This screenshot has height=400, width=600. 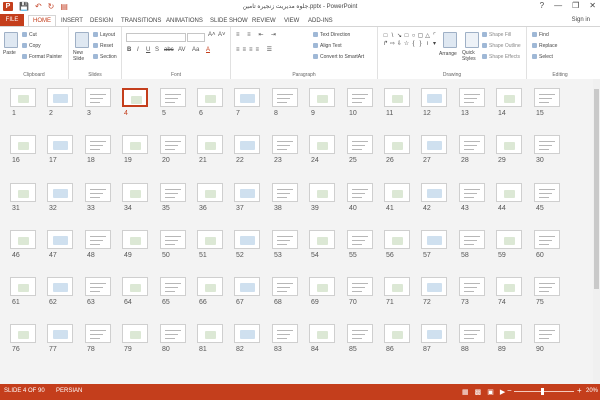 What do you see at coordinates (412, 47) in the screenshot?
I see `shapes-gallery: □ \ ↘ □ ○ ▢ △ ⌜ ↱ ⇨ ⇩ ☆{} ≀ ▾` at bounding box center [412, 47].